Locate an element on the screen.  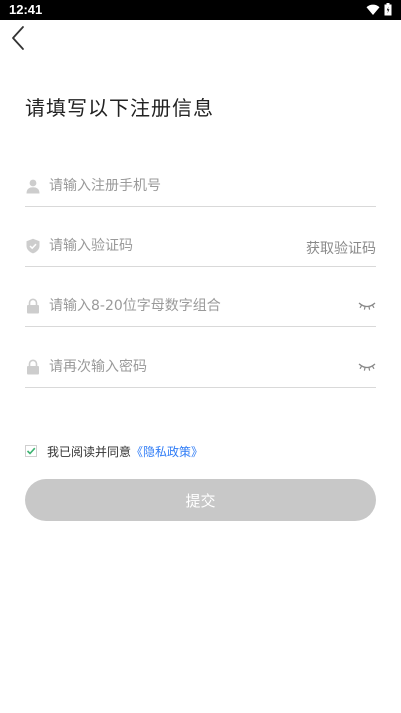
agree-checkbox is located at coordinates (31, 451).